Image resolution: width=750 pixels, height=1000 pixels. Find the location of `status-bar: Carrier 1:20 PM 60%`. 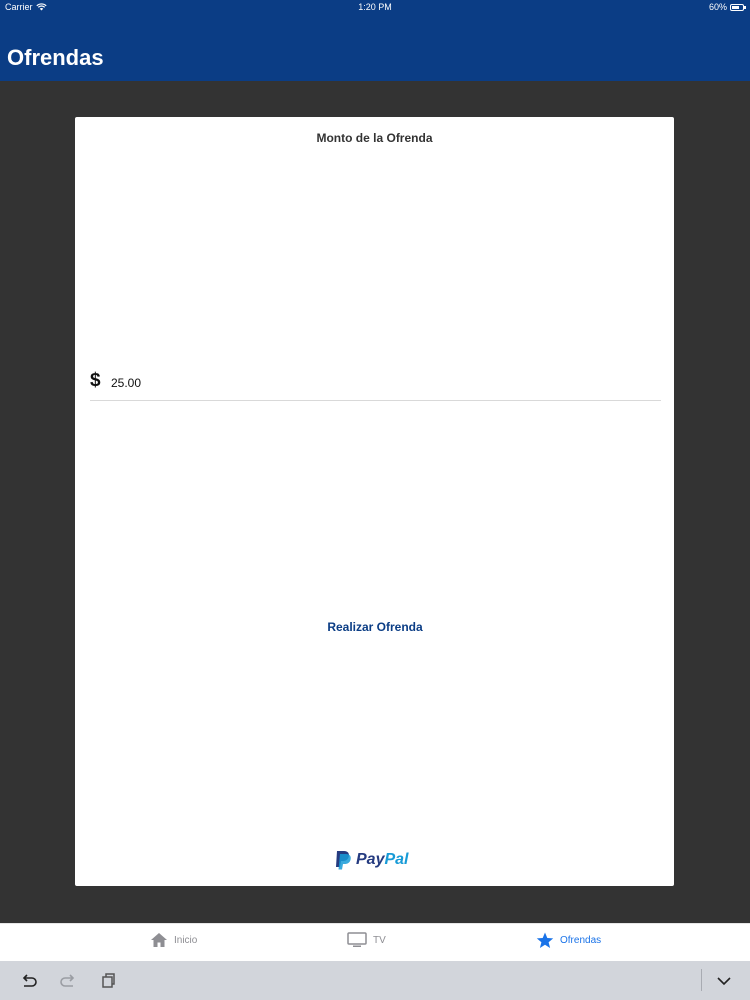

status-bar: Carrier 1:20 PM 60% is located at coordinates (375, 8).